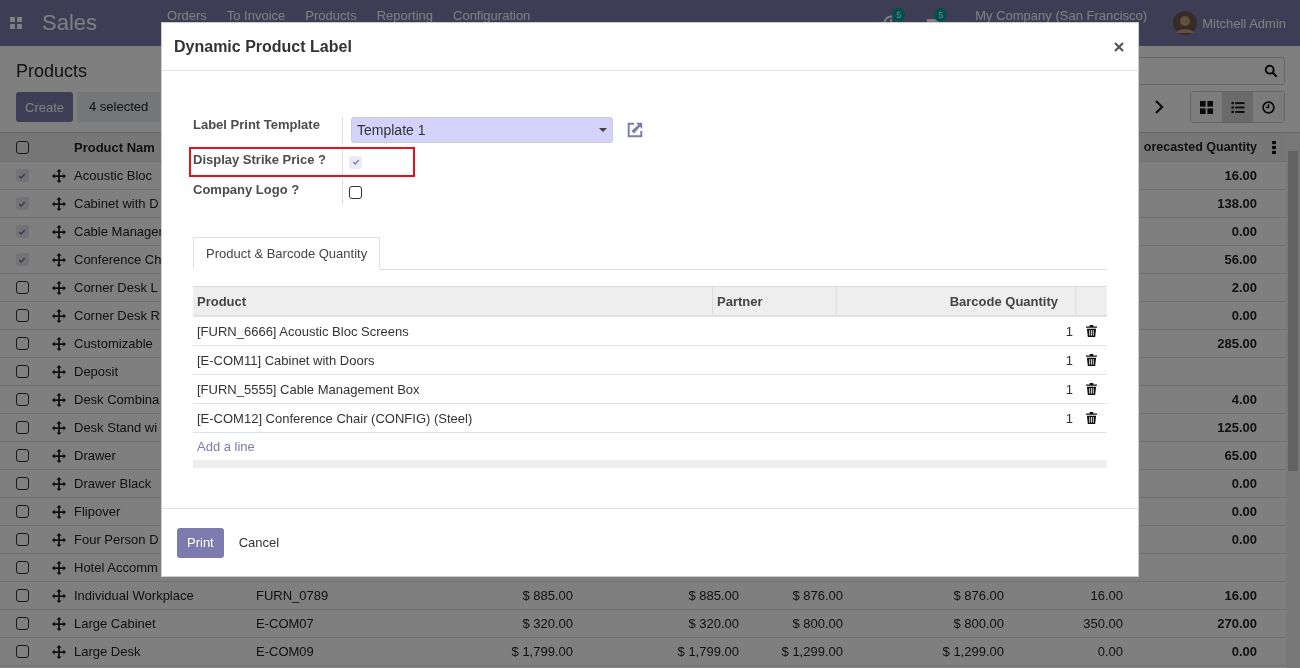 This screenshot has height=668, width=1300. I want to click on table-cell: Drawer, so click(95, 455).